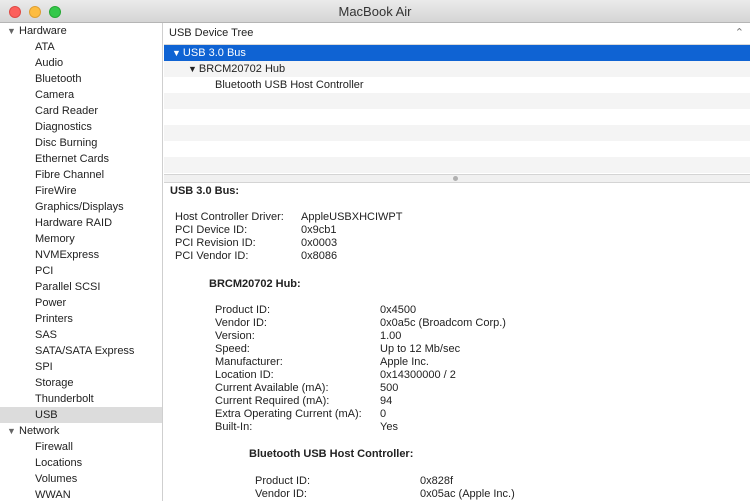 This screenshot has height=501, width=750. I want to click on sidebar-item-audio: Audio, so click(81, 63).